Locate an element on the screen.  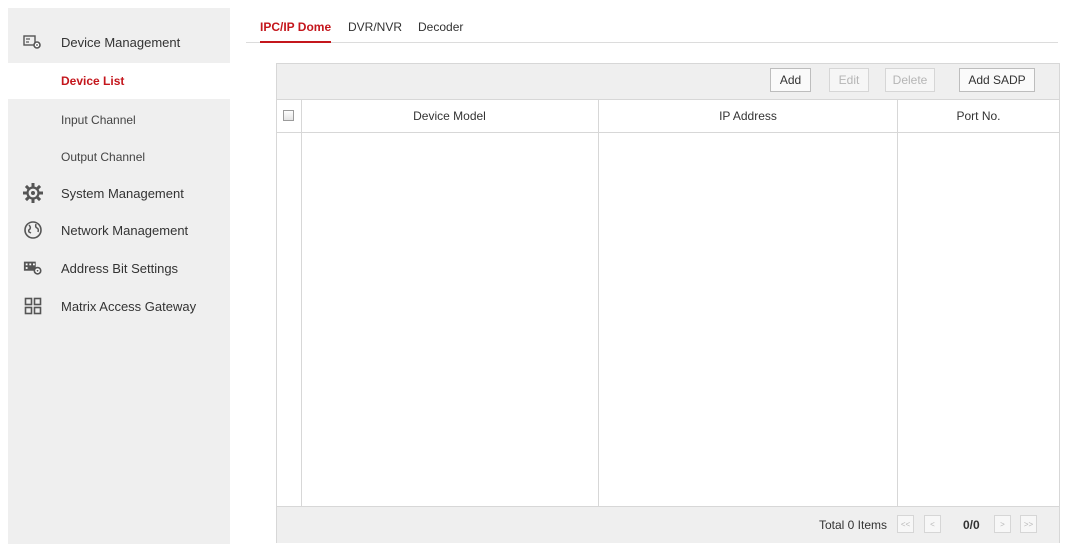
nav-label: Address Bit Settings is located at coordinates (120, 268).